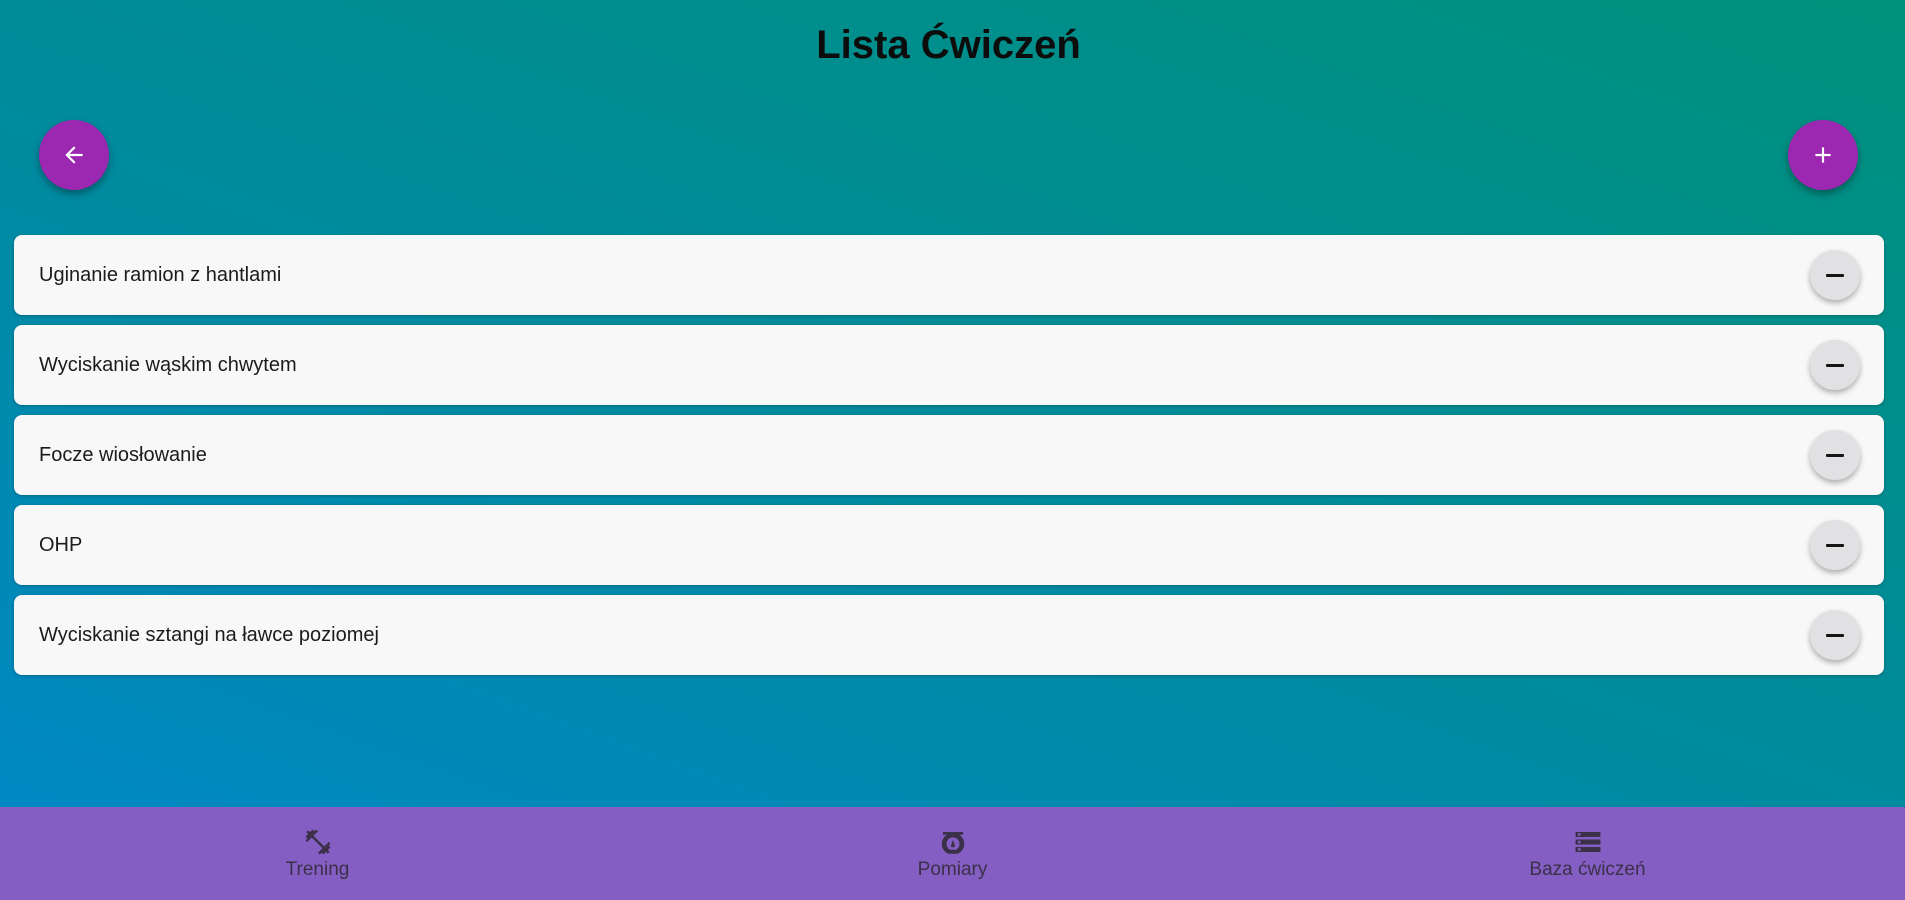 Image resolution: width=1905 pixels, height=900 pixels. I want to click on nav-item-label: Trening, so click(317, 869).